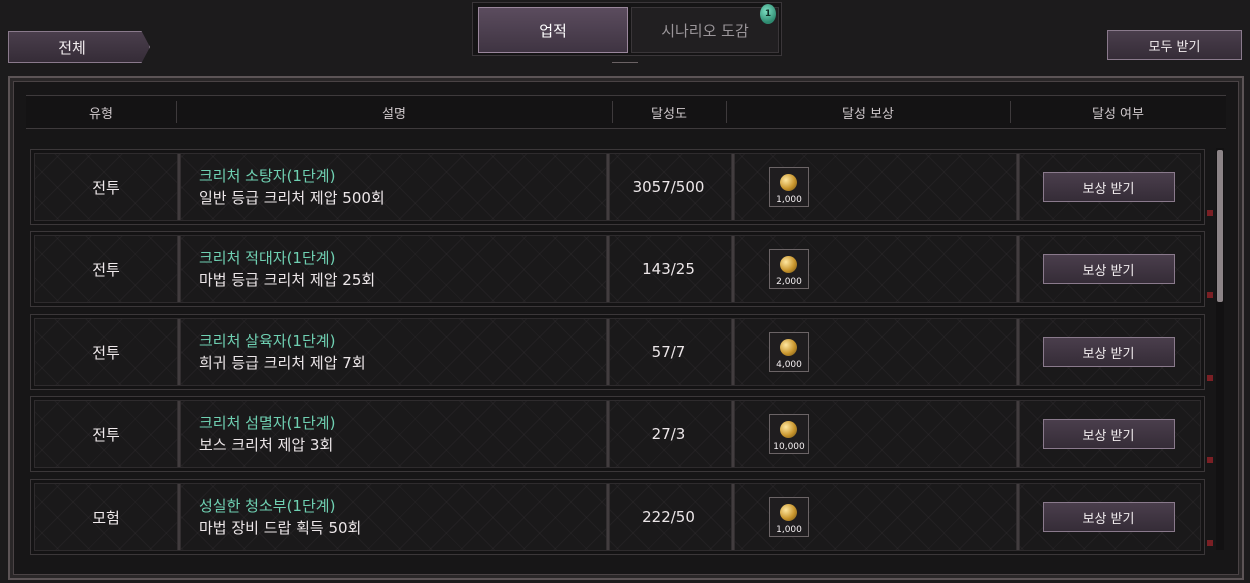 Image resolution: width=1250 pixels, height=583 pixels. Describe the element at coordinates (668, 187) in the screenshot. I see `row-progress: 3057/500` at that location.